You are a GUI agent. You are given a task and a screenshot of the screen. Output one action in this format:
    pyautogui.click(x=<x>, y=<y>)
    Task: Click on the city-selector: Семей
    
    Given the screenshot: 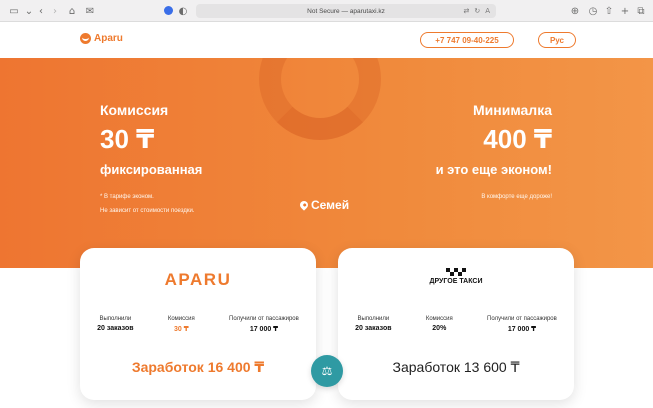 What is the action you would take?
    pyautogui.click(x=324, y=205)
    